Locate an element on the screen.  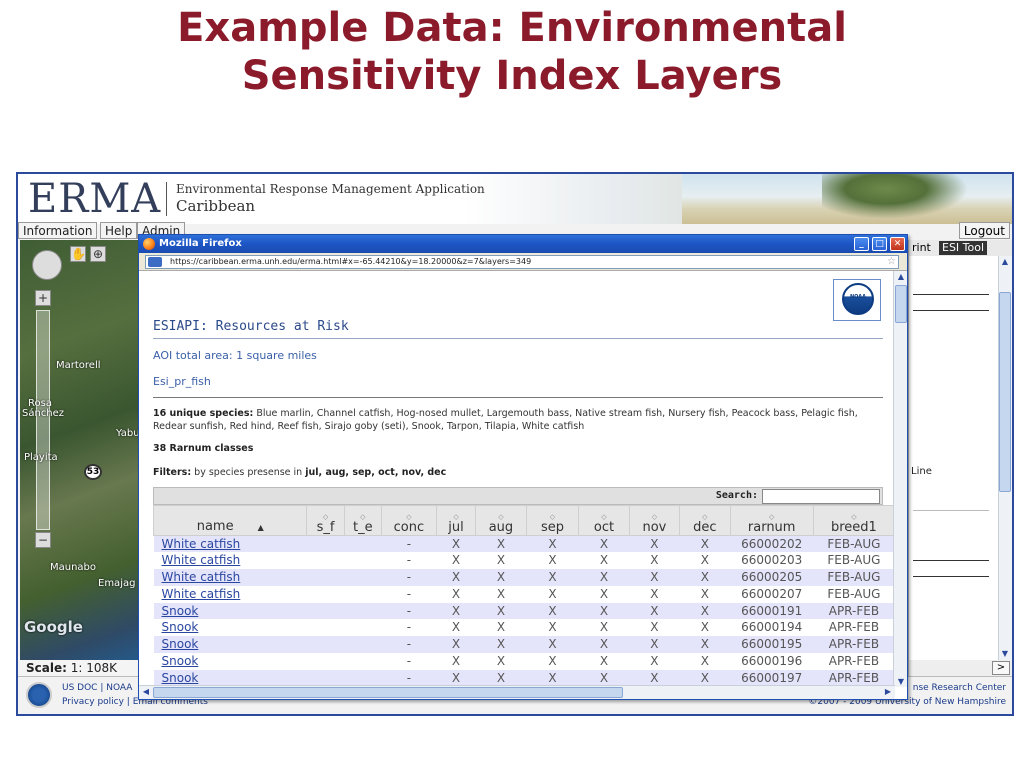
zoom-slider is located at coordinates (43, 420).